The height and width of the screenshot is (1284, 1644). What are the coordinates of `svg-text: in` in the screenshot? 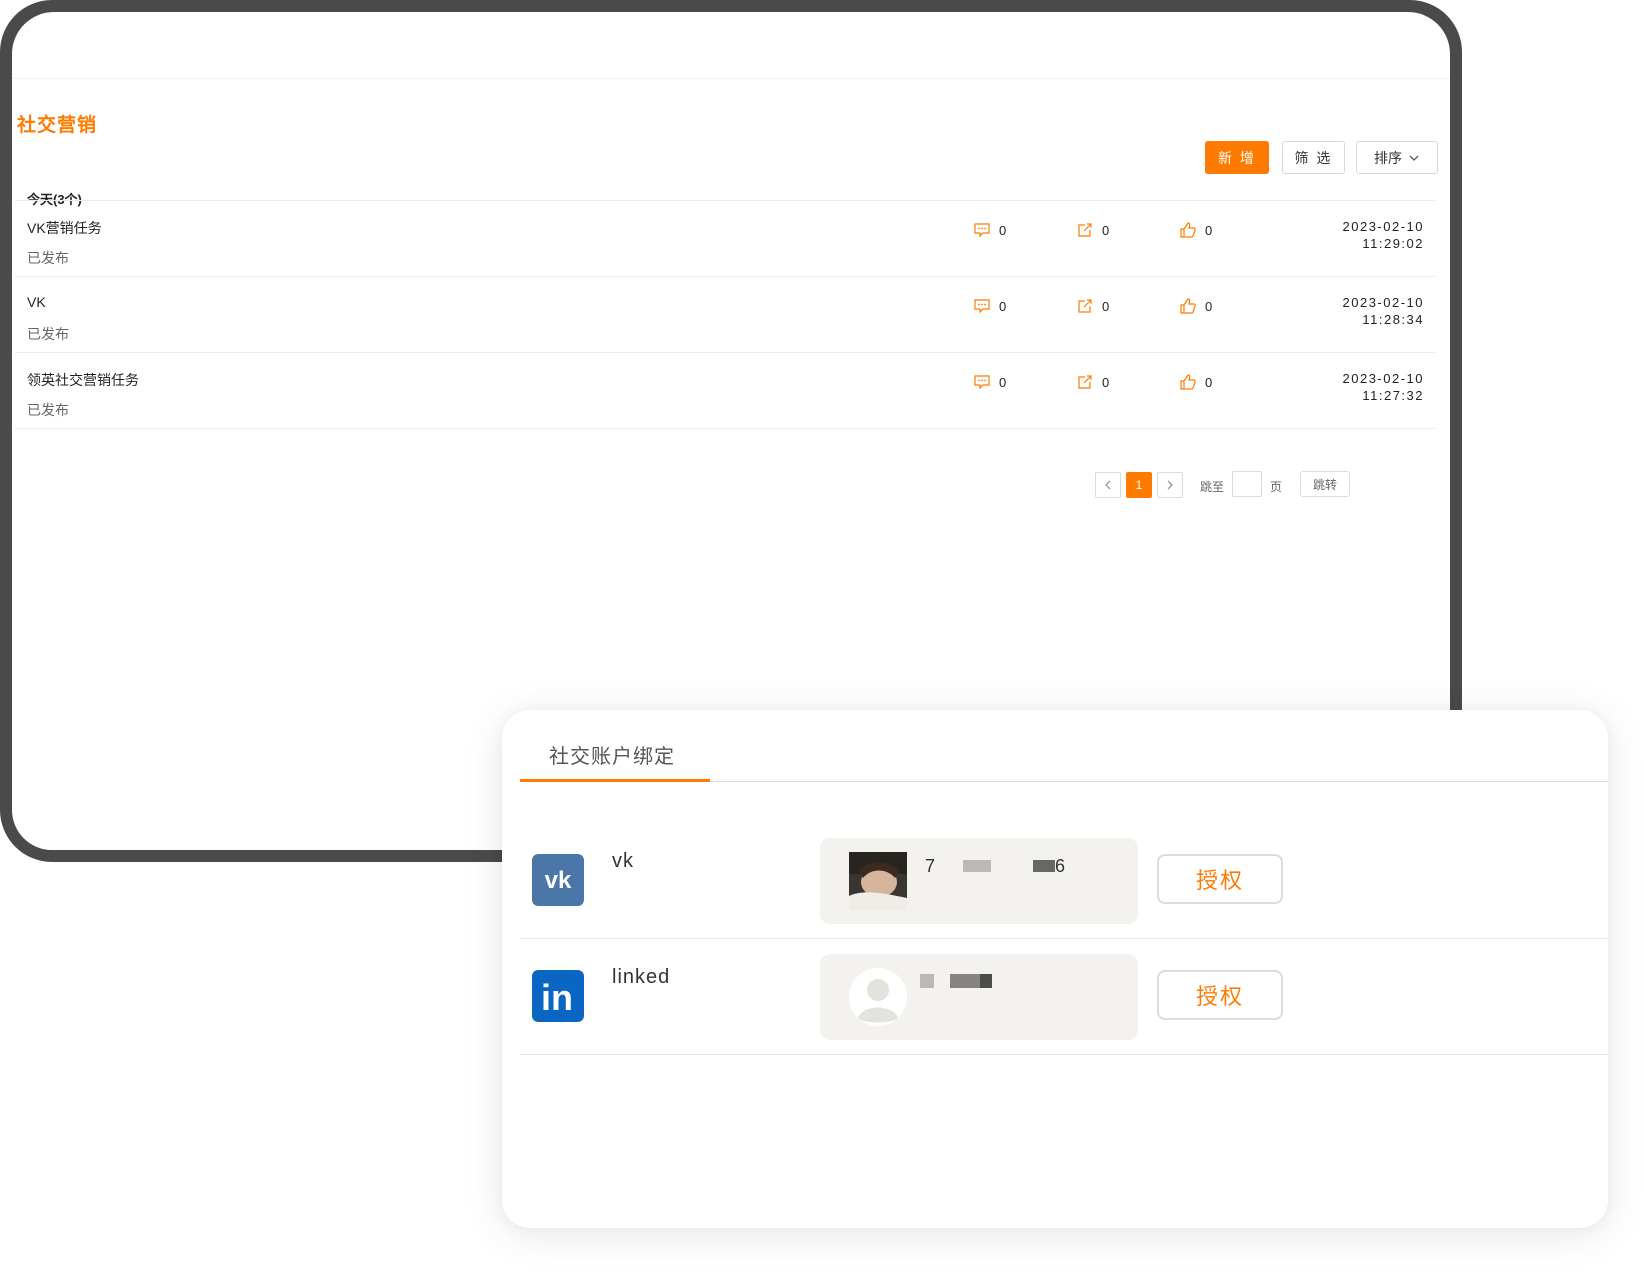 It's located at (557, 997).